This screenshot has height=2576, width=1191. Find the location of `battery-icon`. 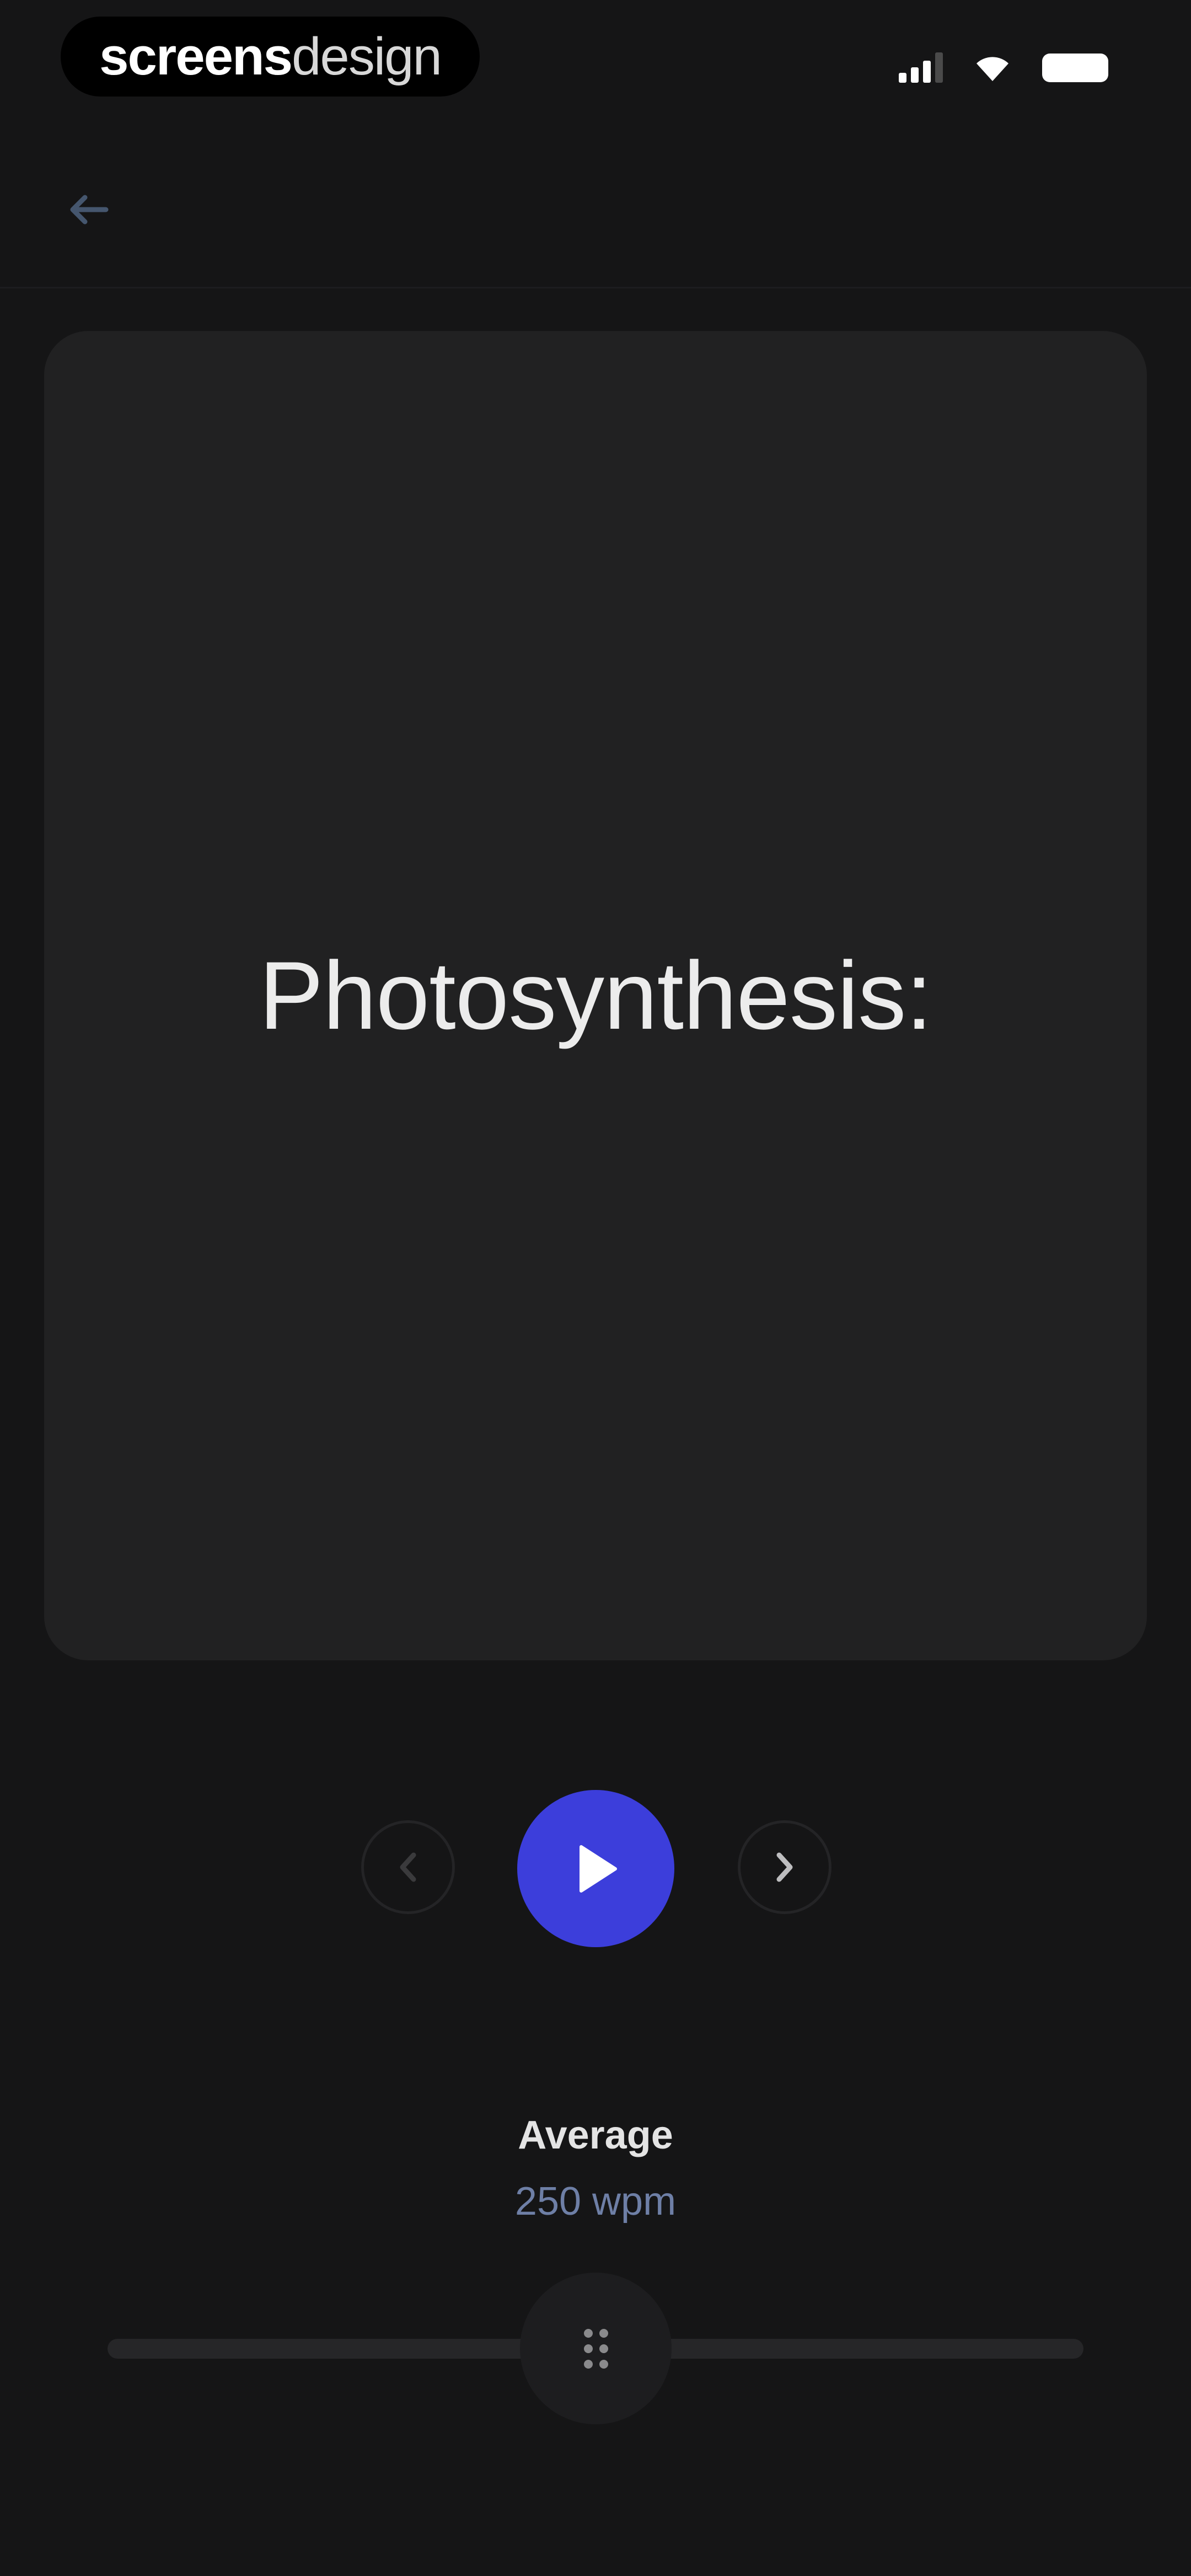

battery-icon is located at coordinates (1075, 67).